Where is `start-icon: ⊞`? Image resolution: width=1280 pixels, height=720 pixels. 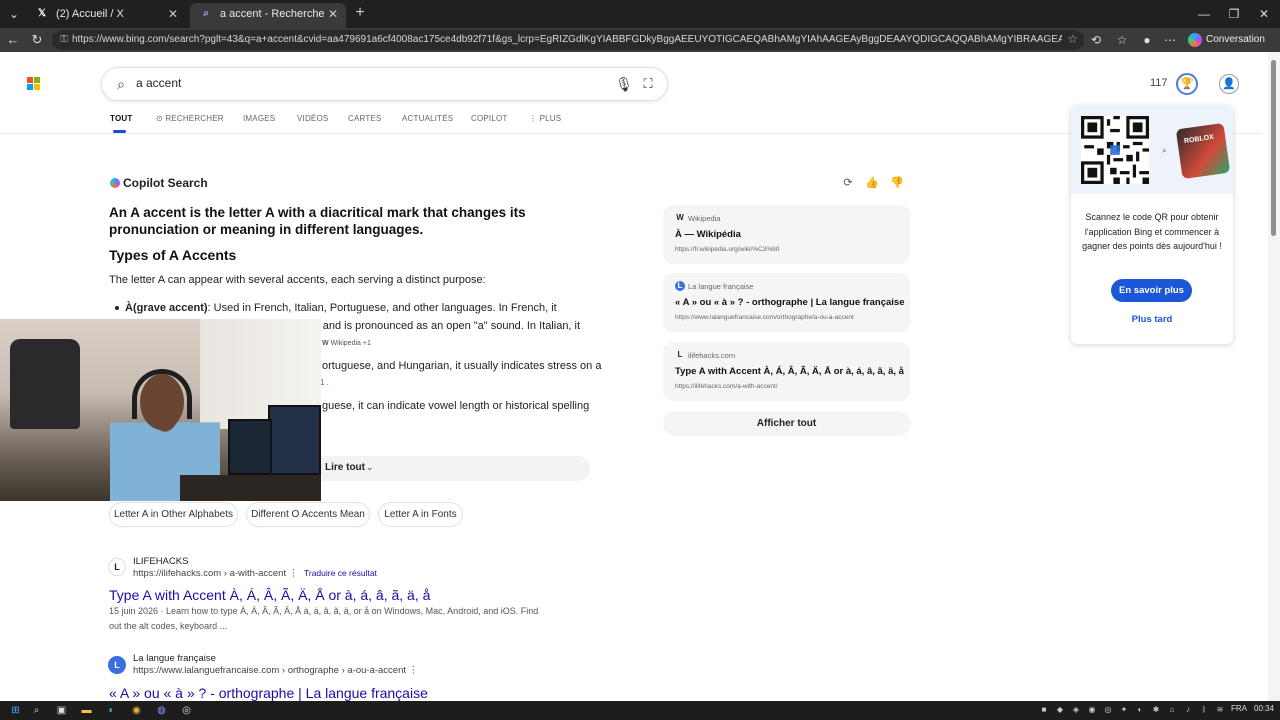
start-icon: ⊞ is located at coordinates (15, 710).